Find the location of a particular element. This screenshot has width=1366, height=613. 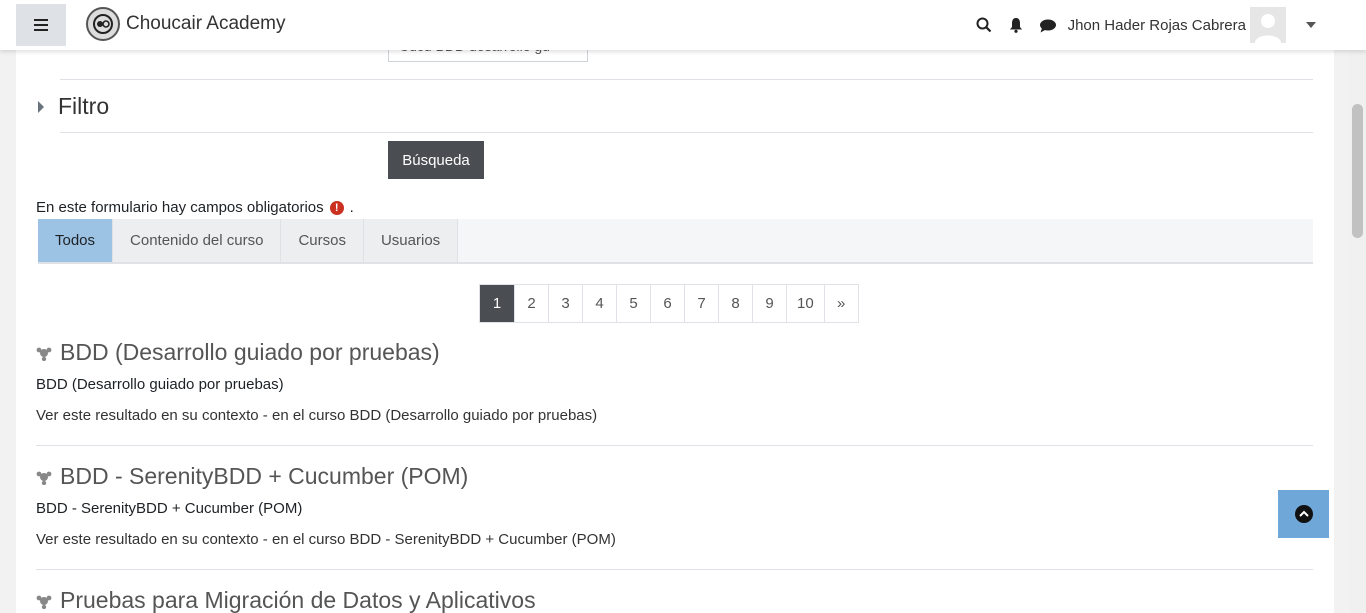

page-link-9: 9 is located at coordinates (769, 303).